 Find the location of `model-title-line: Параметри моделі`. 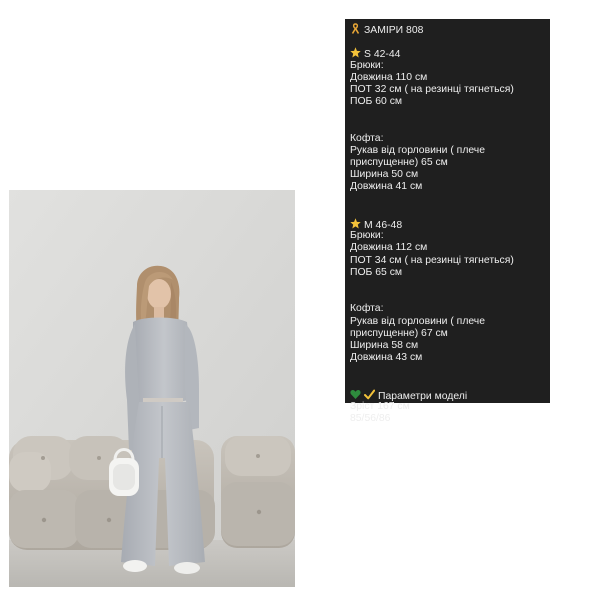

model-title-line: Параметри моделі is located at coordinates (450, 395).